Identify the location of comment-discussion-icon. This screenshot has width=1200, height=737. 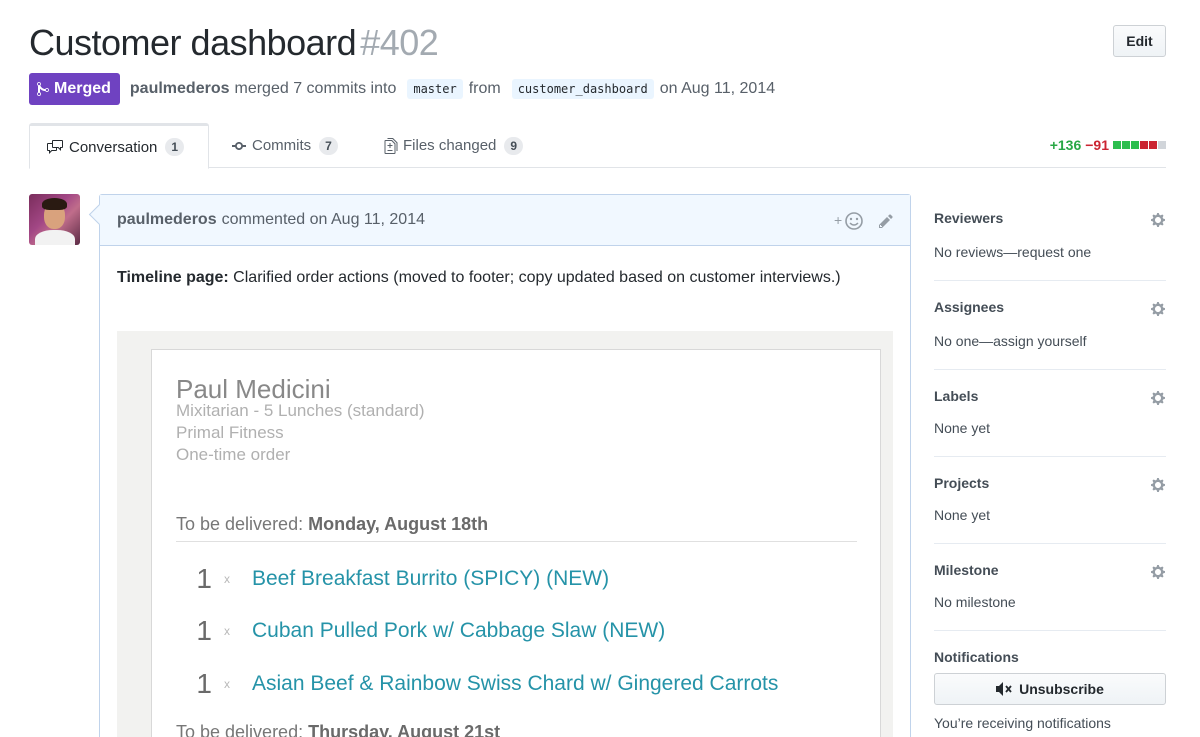
(55, 147).